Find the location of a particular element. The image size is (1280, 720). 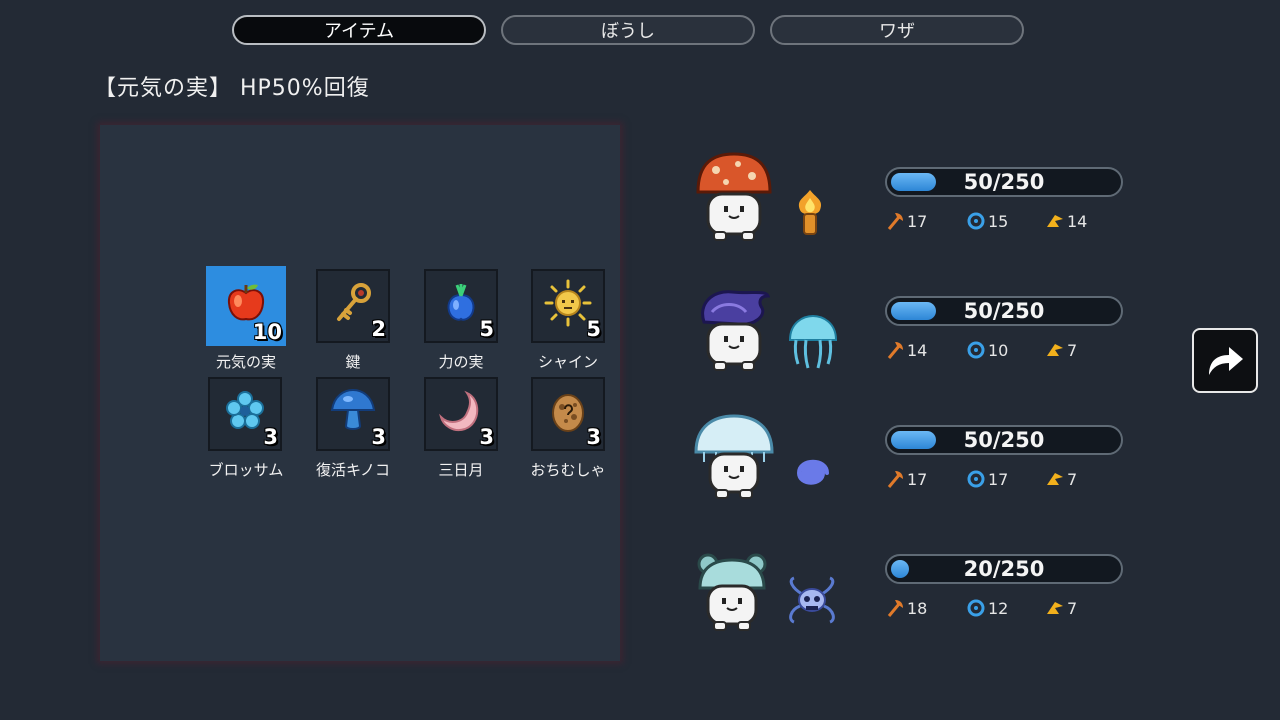

jellyfish-hat-character is located at coordinates (734, 456).